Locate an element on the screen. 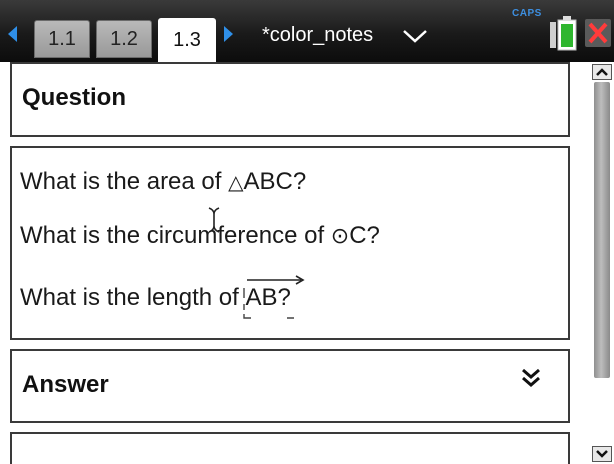 This screenshot has width=614, height=464. chevron-up-icon is located at coordinates (602, 72).